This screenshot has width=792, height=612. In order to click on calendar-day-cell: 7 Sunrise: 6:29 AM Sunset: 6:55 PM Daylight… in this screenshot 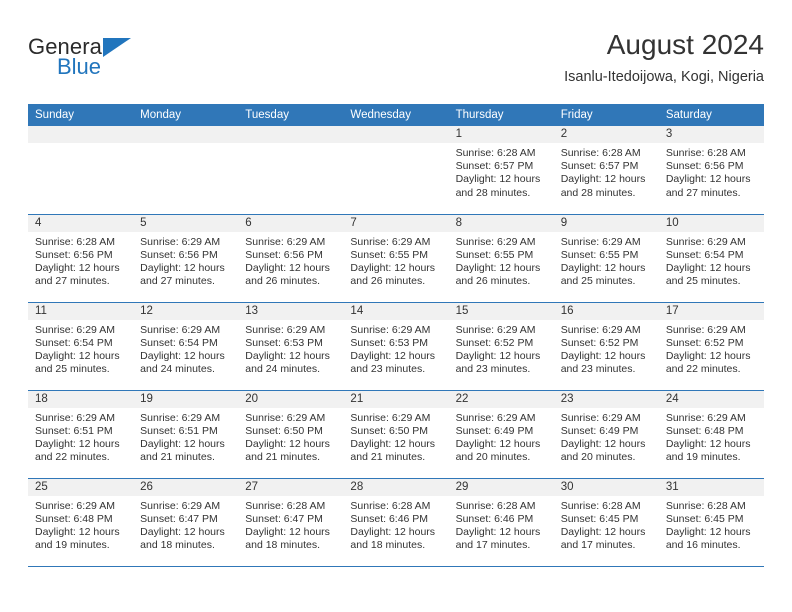, I will do `click(396, 258)`.